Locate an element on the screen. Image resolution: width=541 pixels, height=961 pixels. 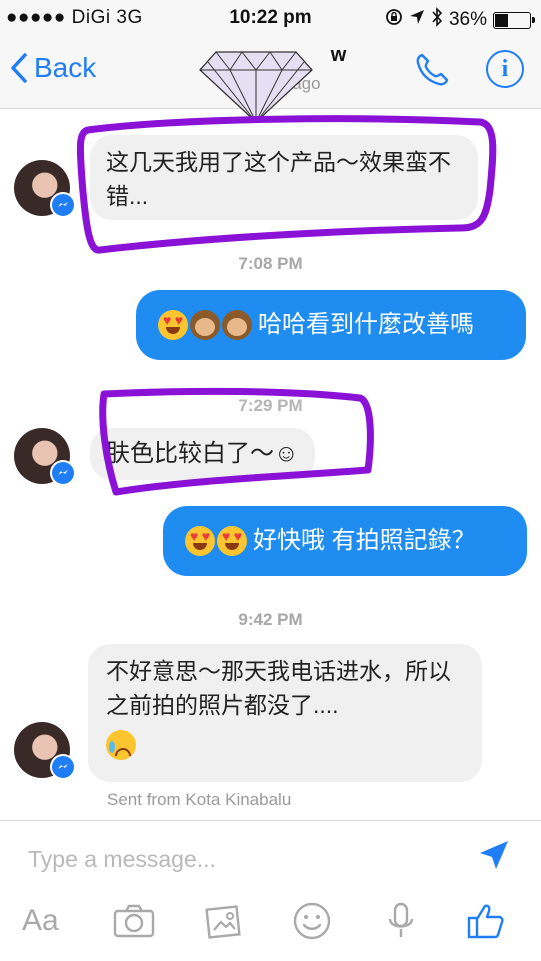
text-format-button: Aa is located at coordinates (40, 921).